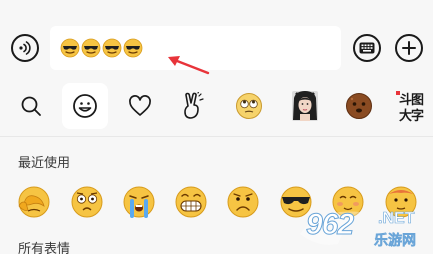 This screenshot has width=433, height=254. I want to click on victory-hand-icon, so click(194, 105).